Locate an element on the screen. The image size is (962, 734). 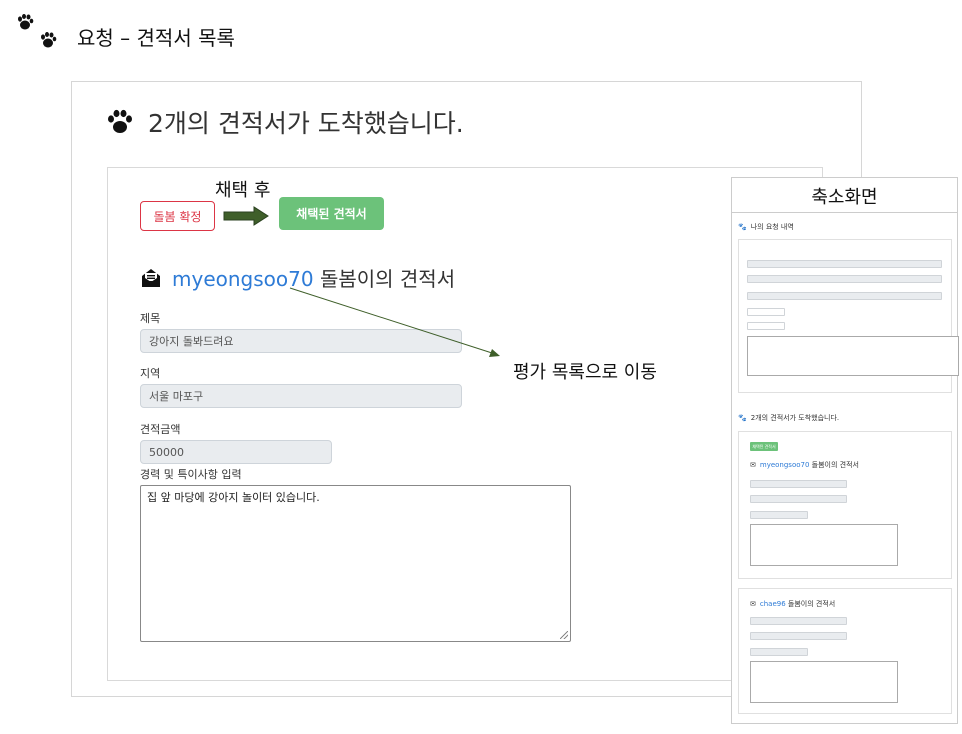
thumb-user: chae96 is located at coordinates (772, 604).